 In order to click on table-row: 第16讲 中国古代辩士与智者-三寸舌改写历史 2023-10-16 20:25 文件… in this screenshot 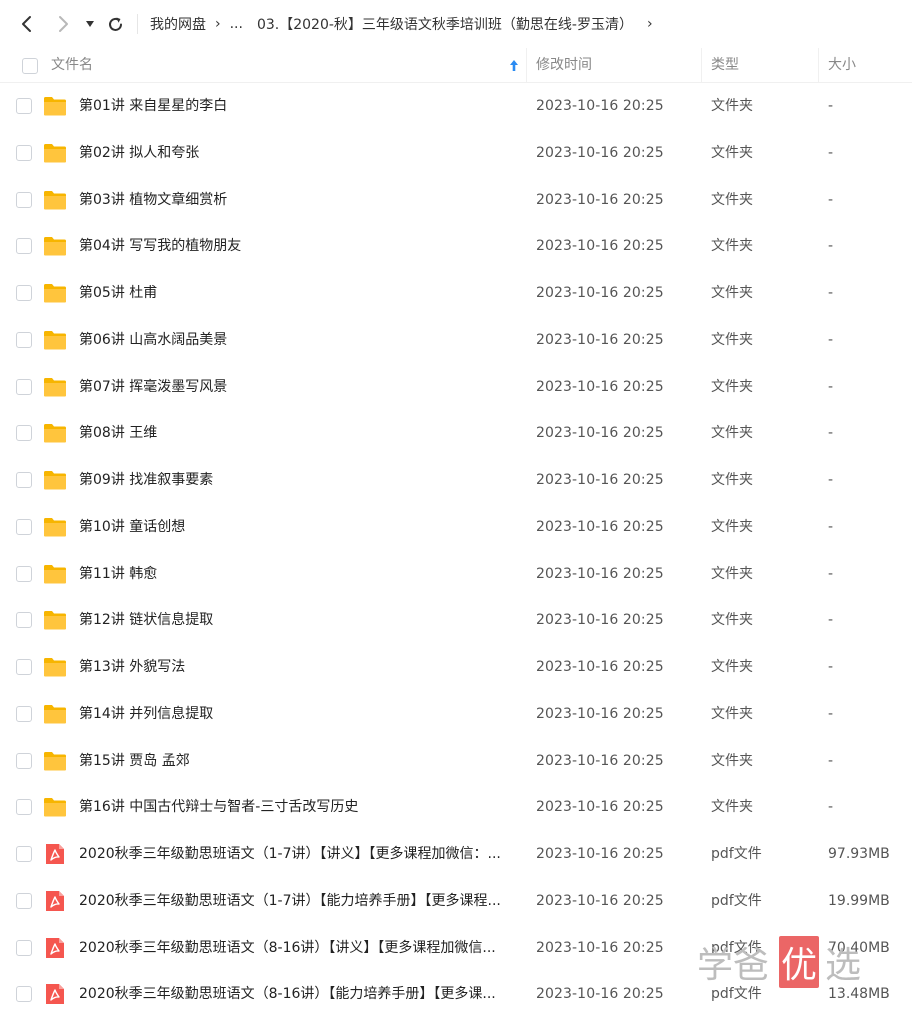, I will do `click(456, 807)`.